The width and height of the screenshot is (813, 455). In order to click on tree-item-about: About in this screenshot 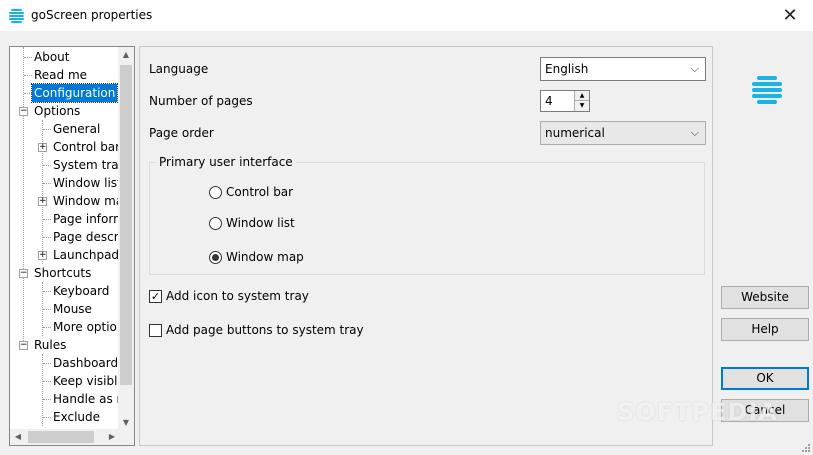, I will do `click(51, 57)`.